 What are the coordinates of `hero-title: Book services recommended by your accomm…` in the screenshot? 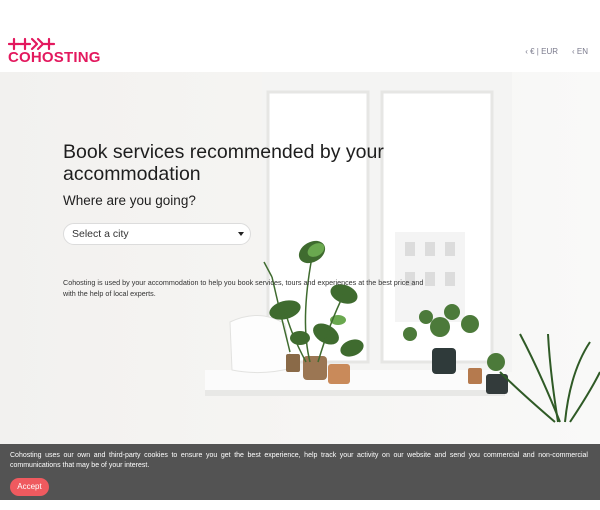 It's located at (223, 163).